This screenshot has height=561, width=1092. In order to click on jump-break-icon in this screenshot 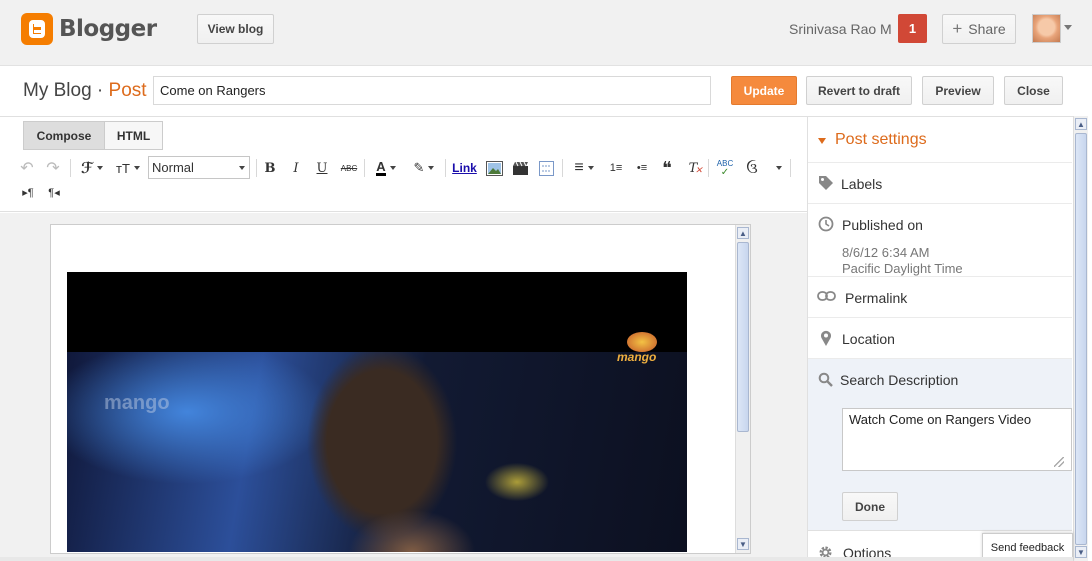, I will do `click(546, 168)`.